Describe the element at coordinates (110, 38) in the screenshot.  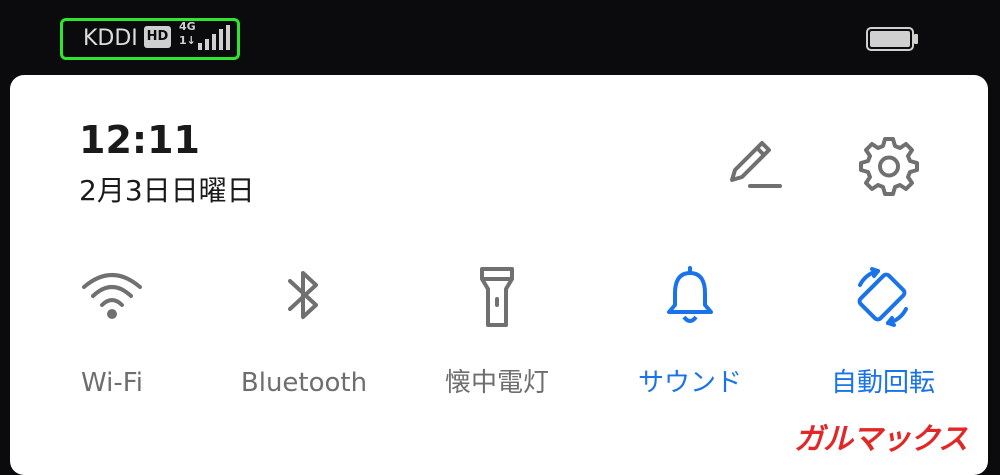
I see `carrier-name: KDDI` at that location.